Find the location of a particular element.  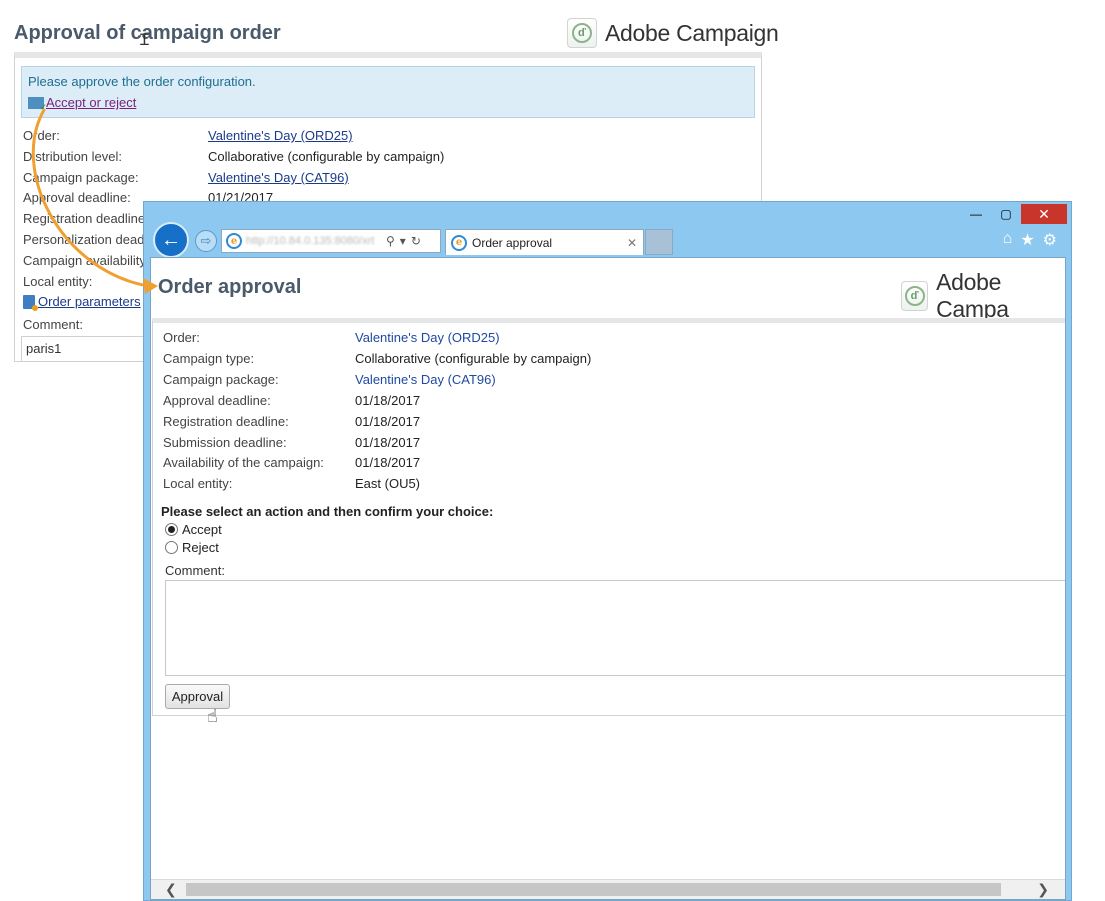

logo-text: Adobe Campaign is located at coordinates (692, 32).